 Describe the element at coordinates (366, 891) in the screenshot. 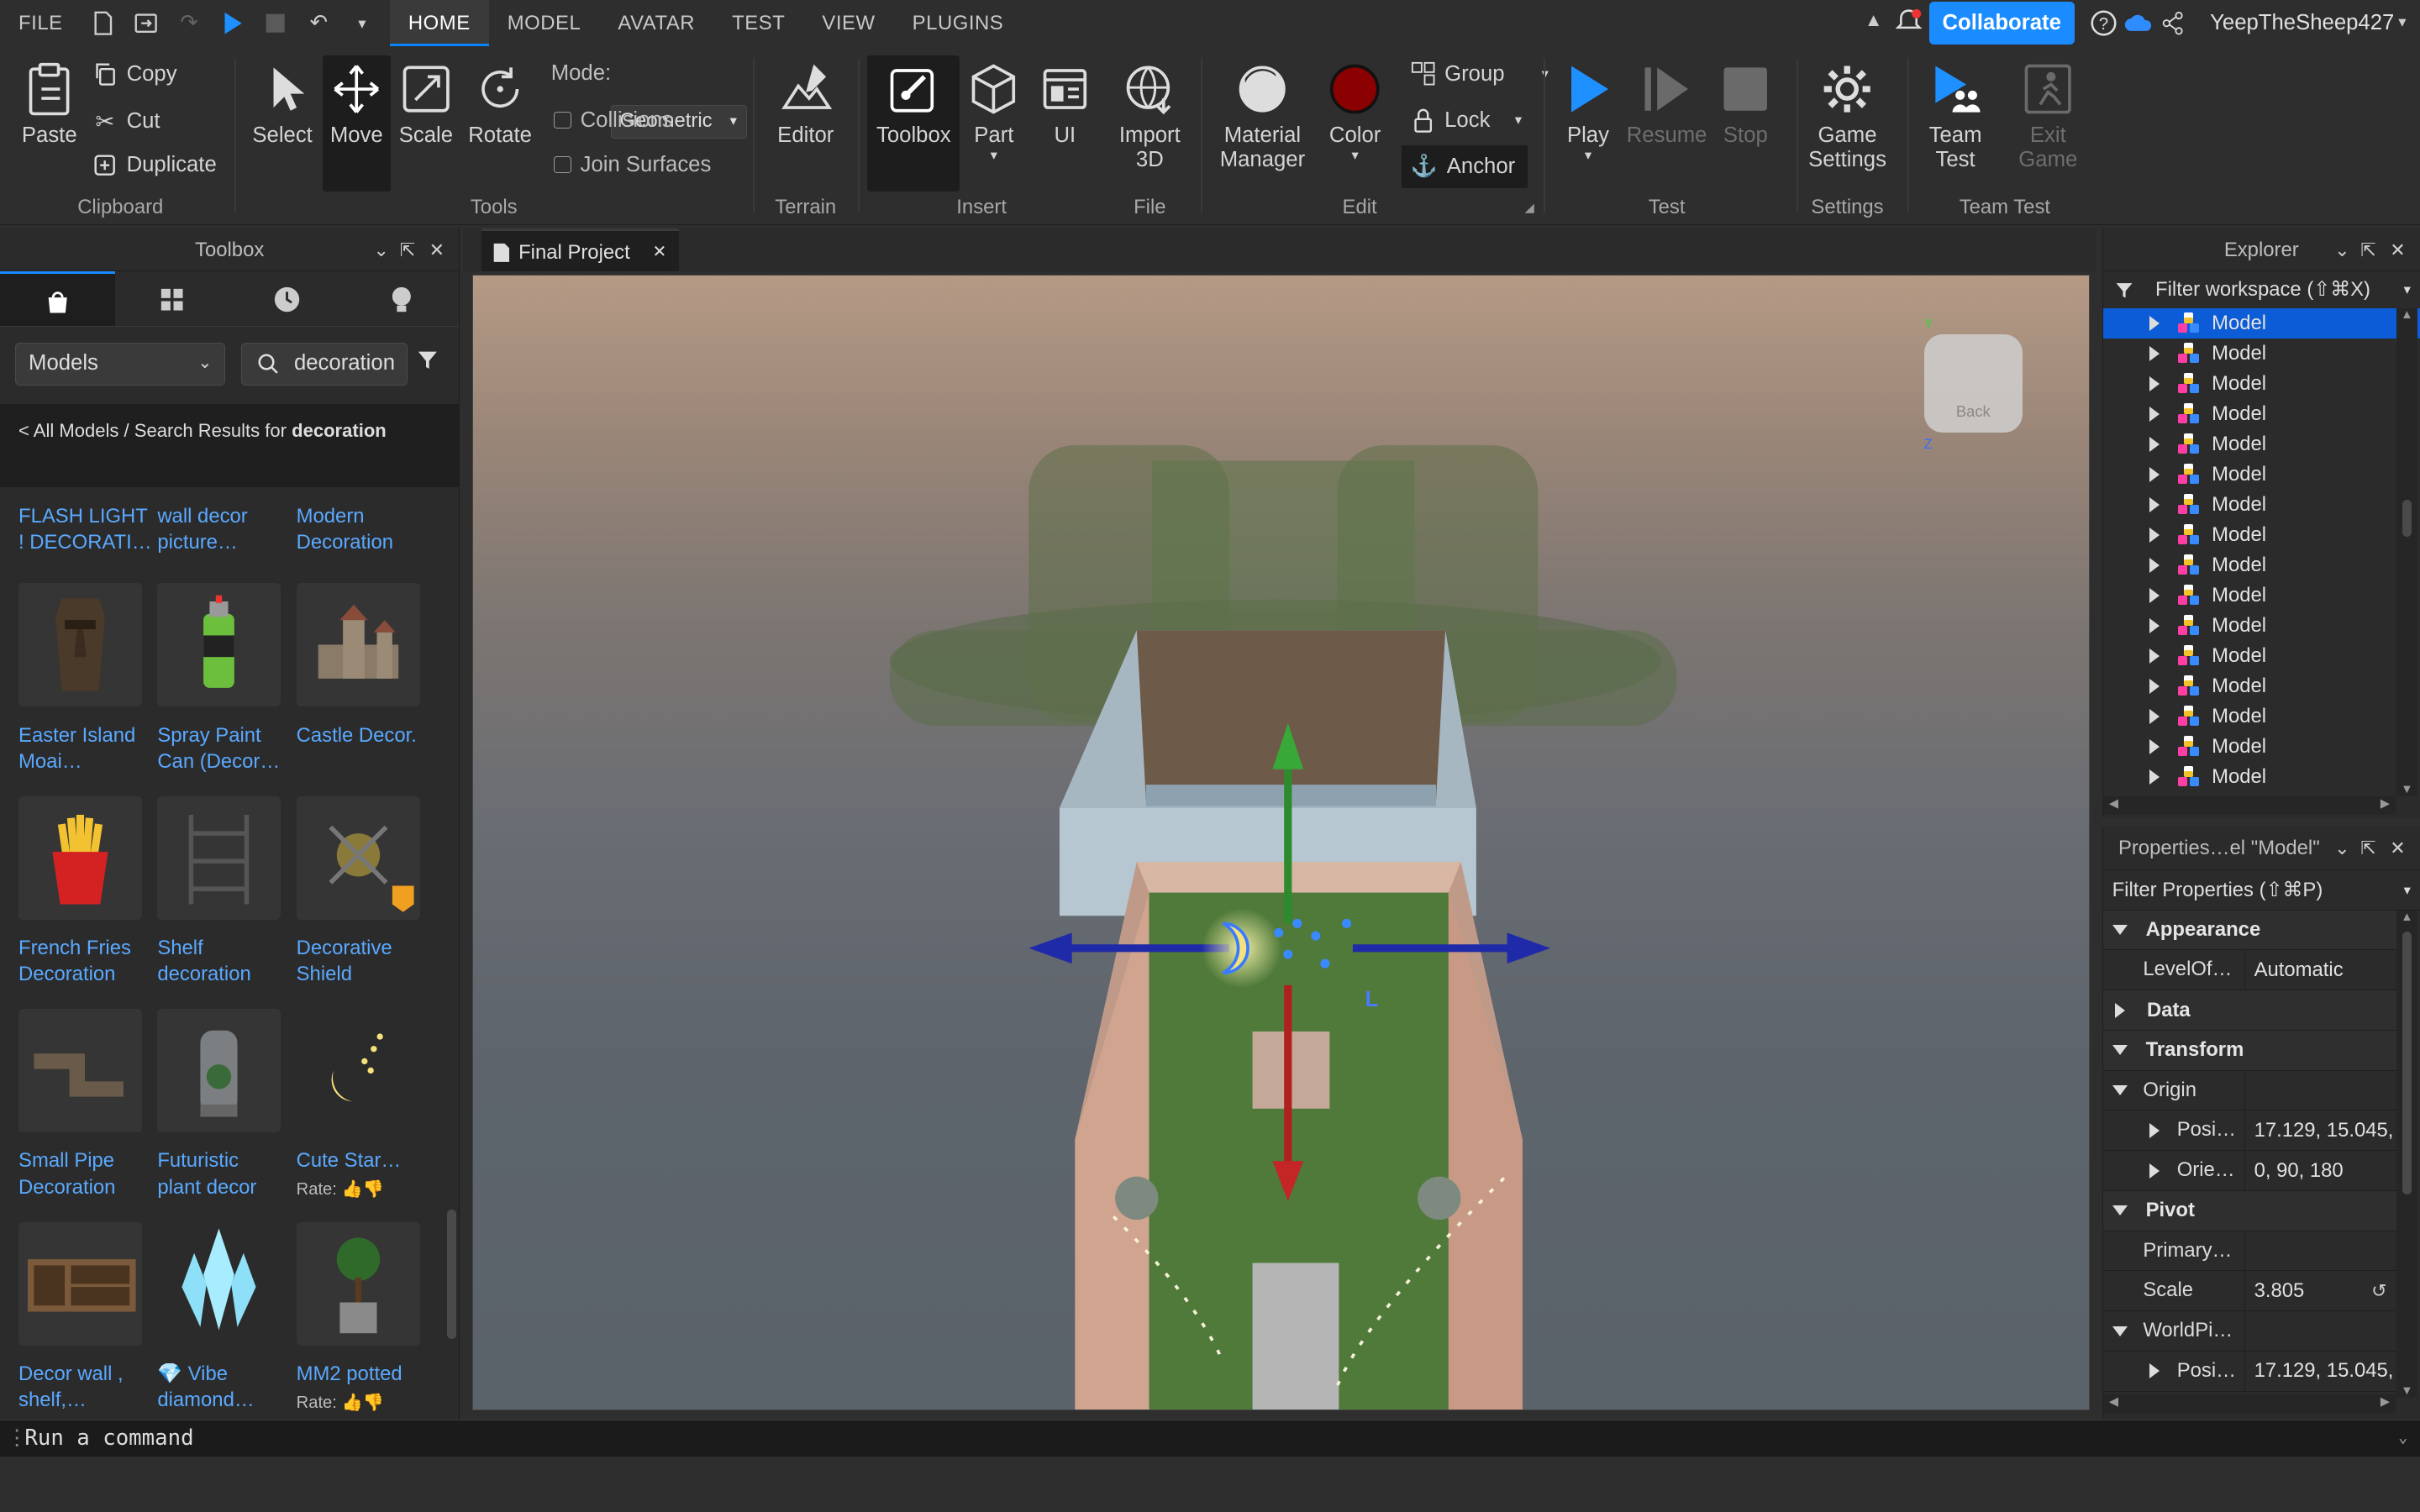

I see `toolbox-item: Decorative Shield` at that location.